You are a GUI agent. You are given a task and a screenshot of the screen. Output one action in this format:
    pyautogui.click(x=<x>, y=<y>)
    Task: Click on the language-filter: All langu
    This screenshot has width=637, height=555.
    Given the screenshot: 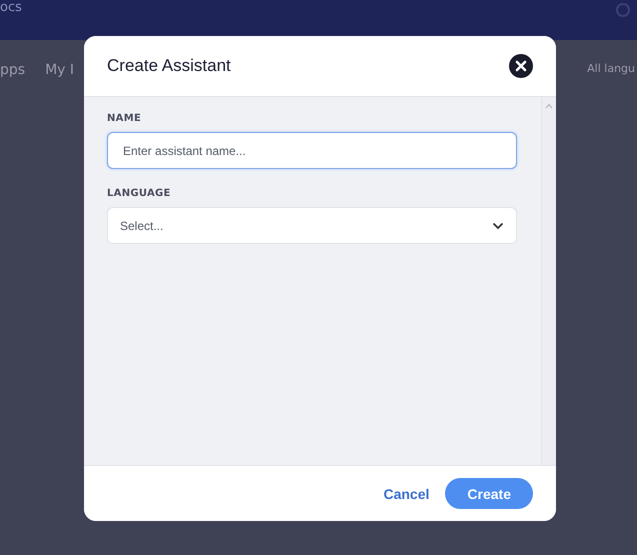 What is the action you would take?
    pyautogui.click(x=611, y=68)
    